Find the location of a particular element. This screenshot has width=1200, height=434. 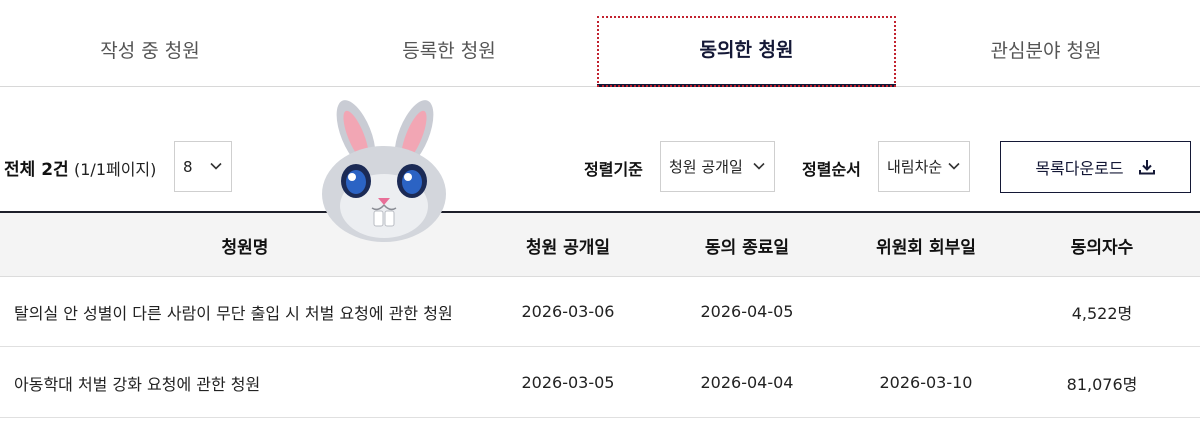

end-date: 2026-04-04 is located at coordinates (747, 382).